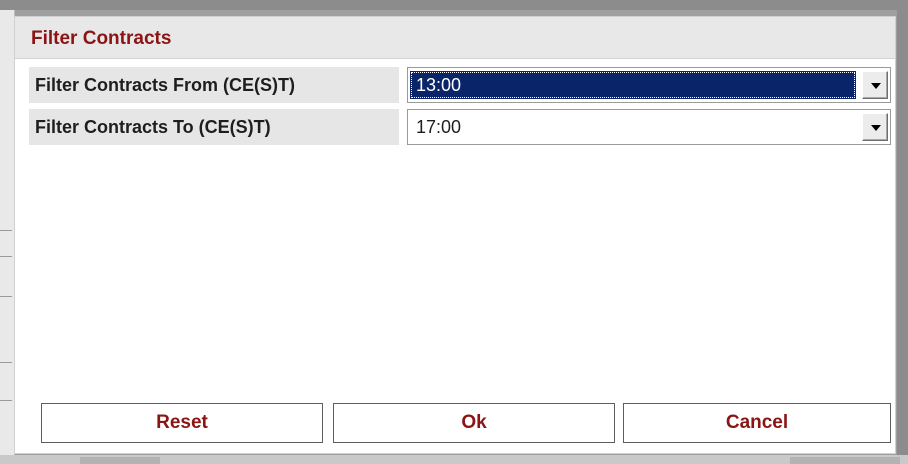 Image resolution: width=908 pixels, height=464 pixels. Describe the element at coordinates (454, 5) in the screenshot. I see `background-app-top` at that location.